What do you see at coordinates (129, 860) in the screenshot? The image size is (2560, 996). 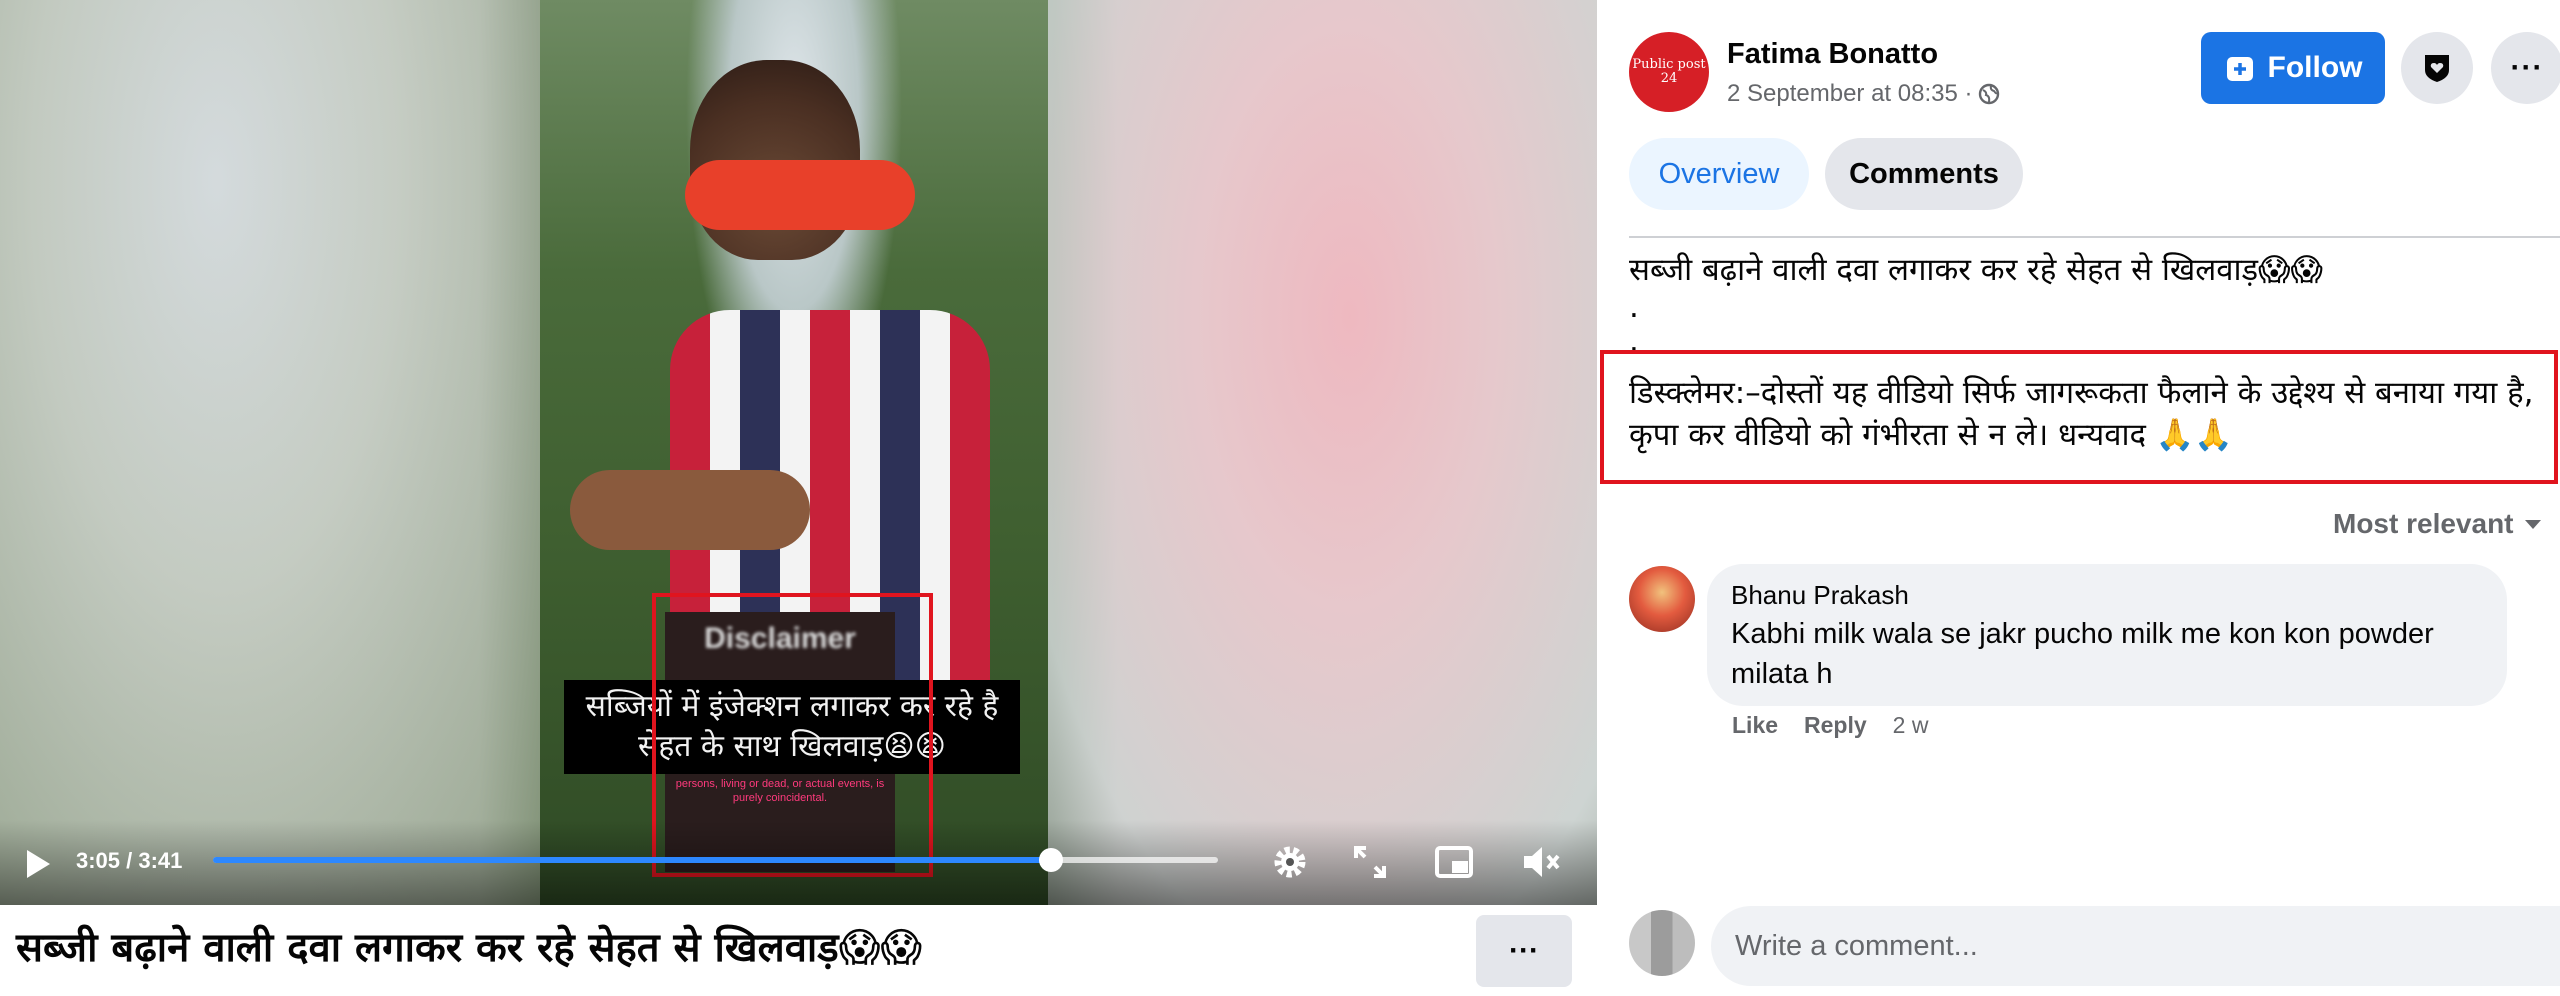 I see `video-time: 3:05 / 3:41` at bounding box center [129, 860].